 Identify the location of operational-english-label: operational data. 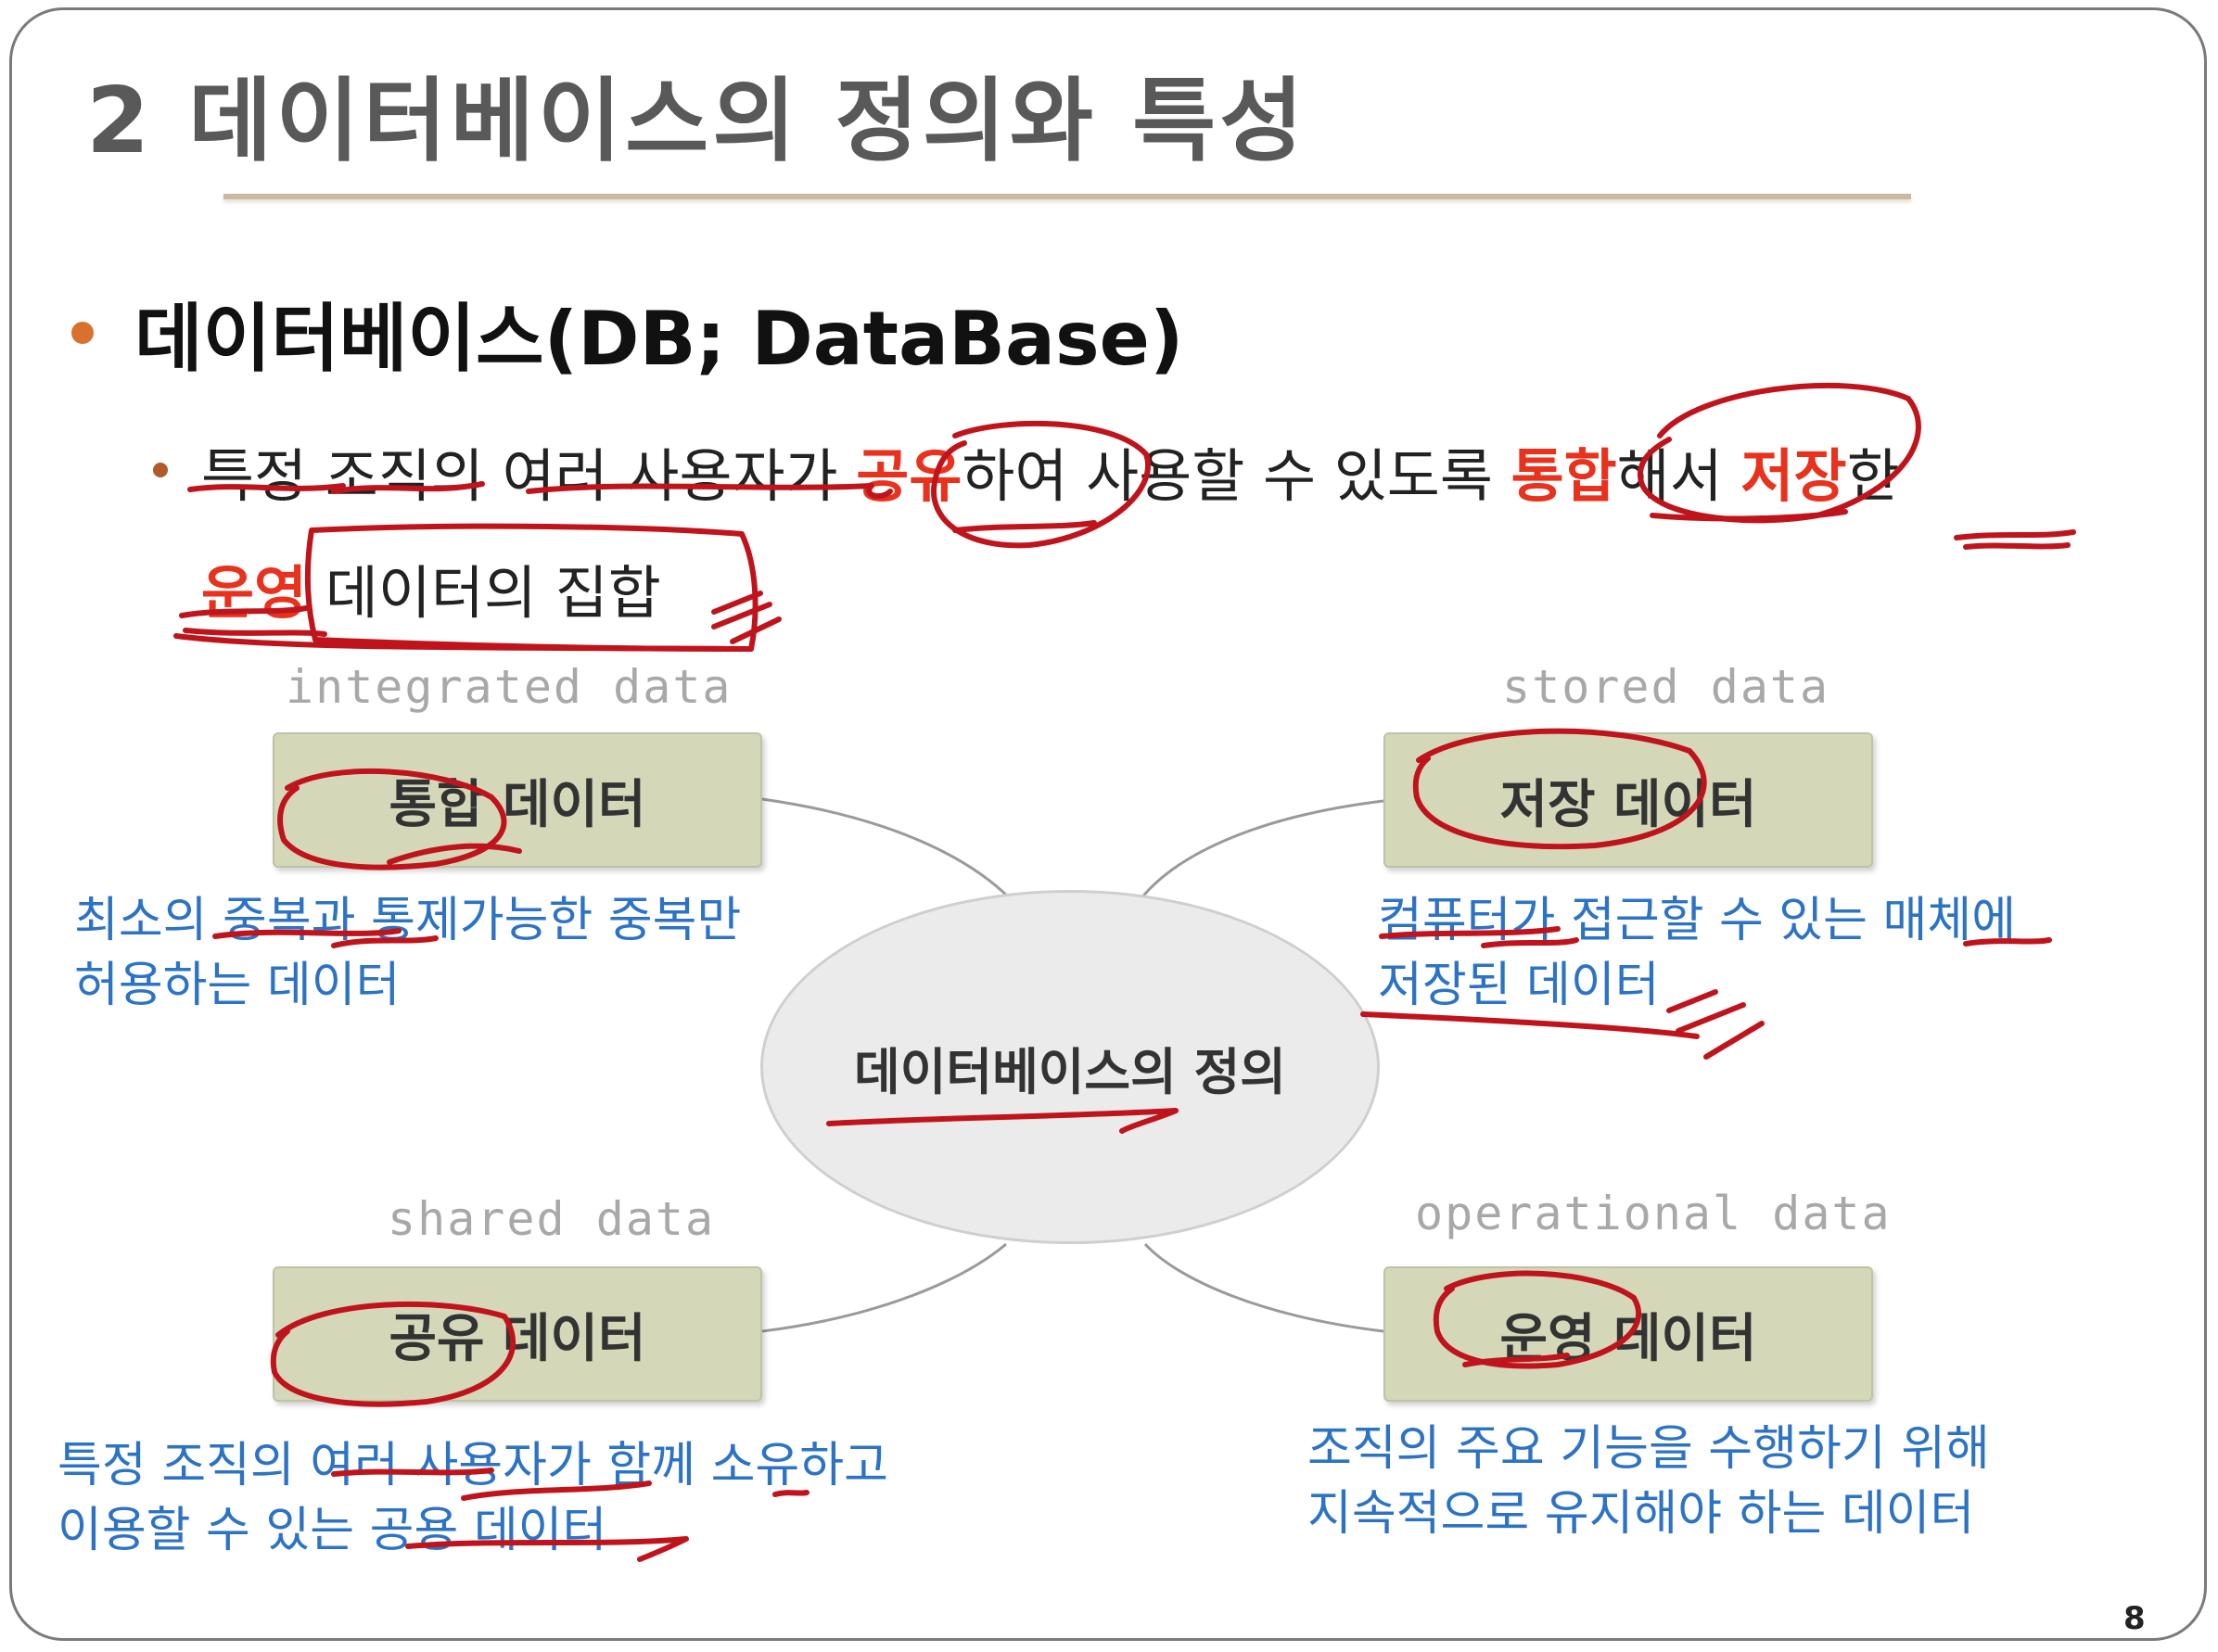
(1653, 1214).